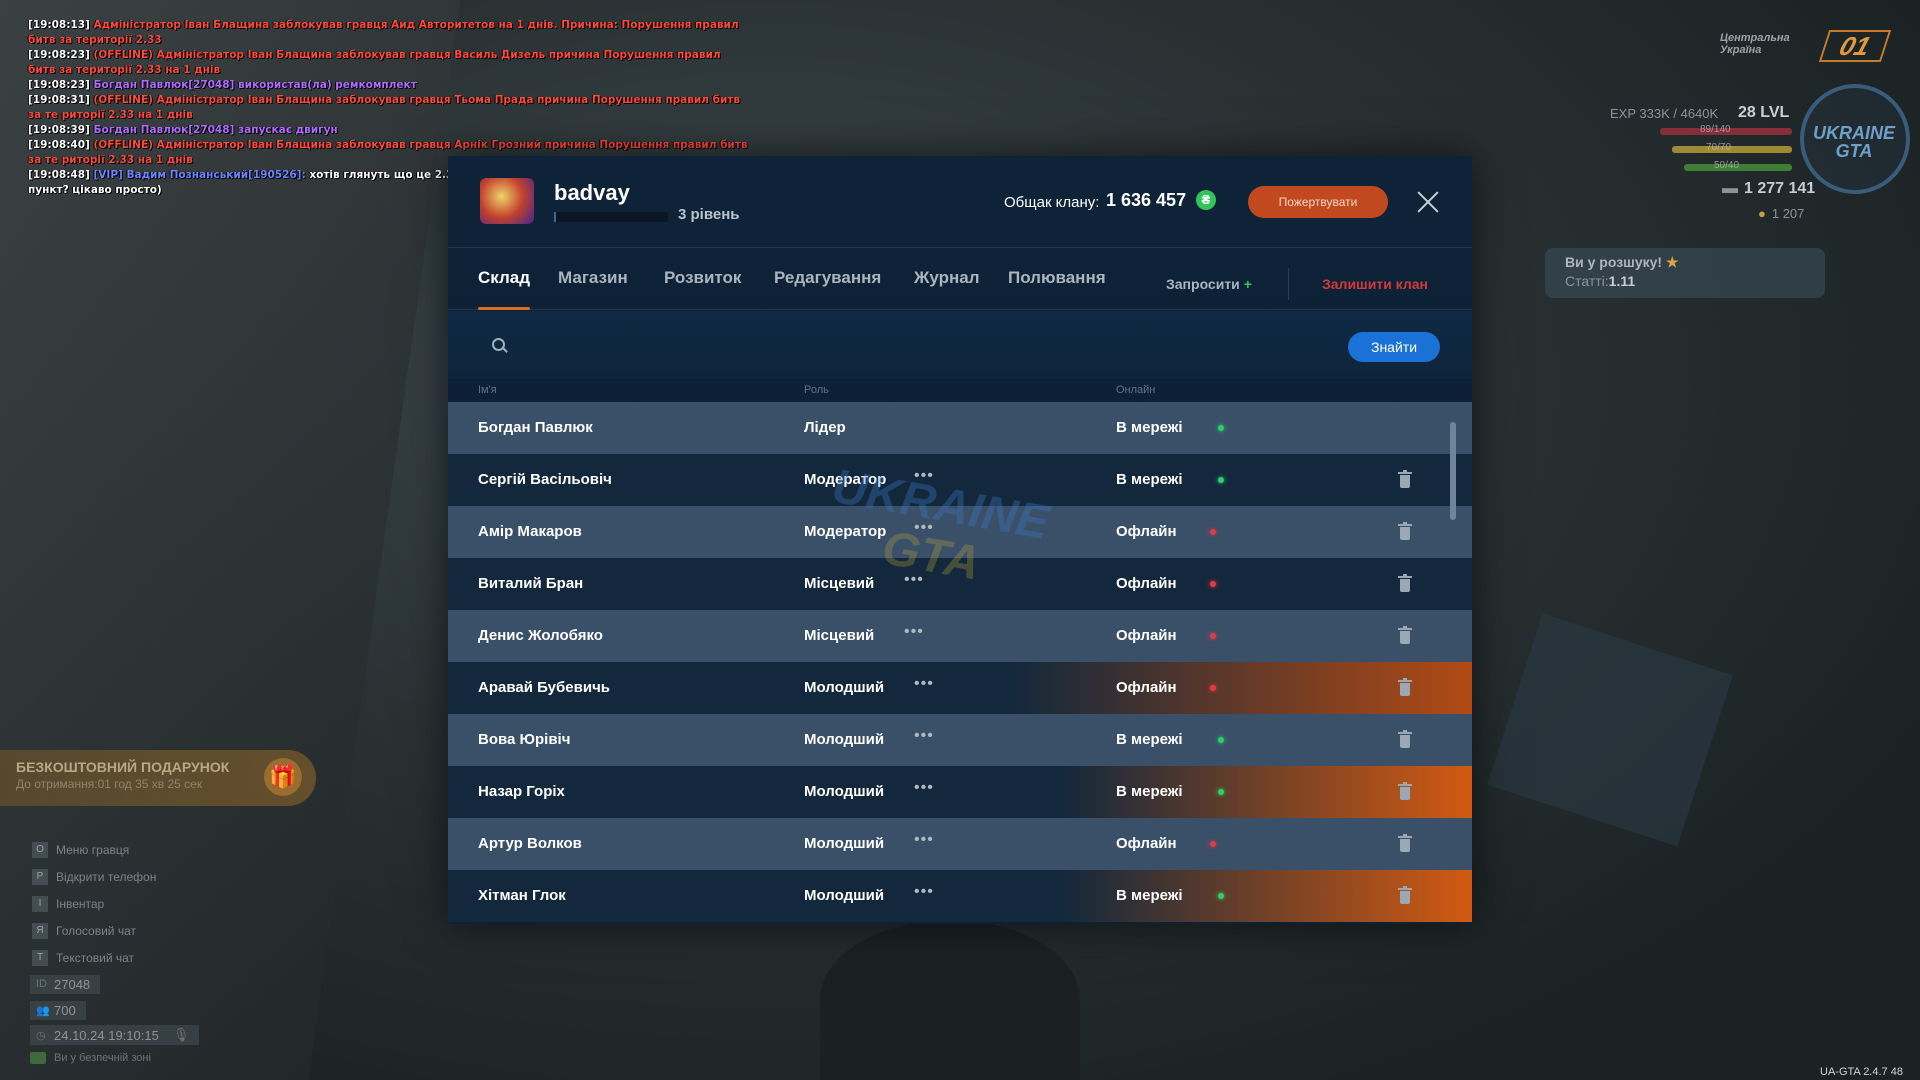 The image size is (1920, 1080). What do you see at coordinates (1247, 284) in the screenshot?
I see `plus-icon: +` at bounding box center [1247, 284].